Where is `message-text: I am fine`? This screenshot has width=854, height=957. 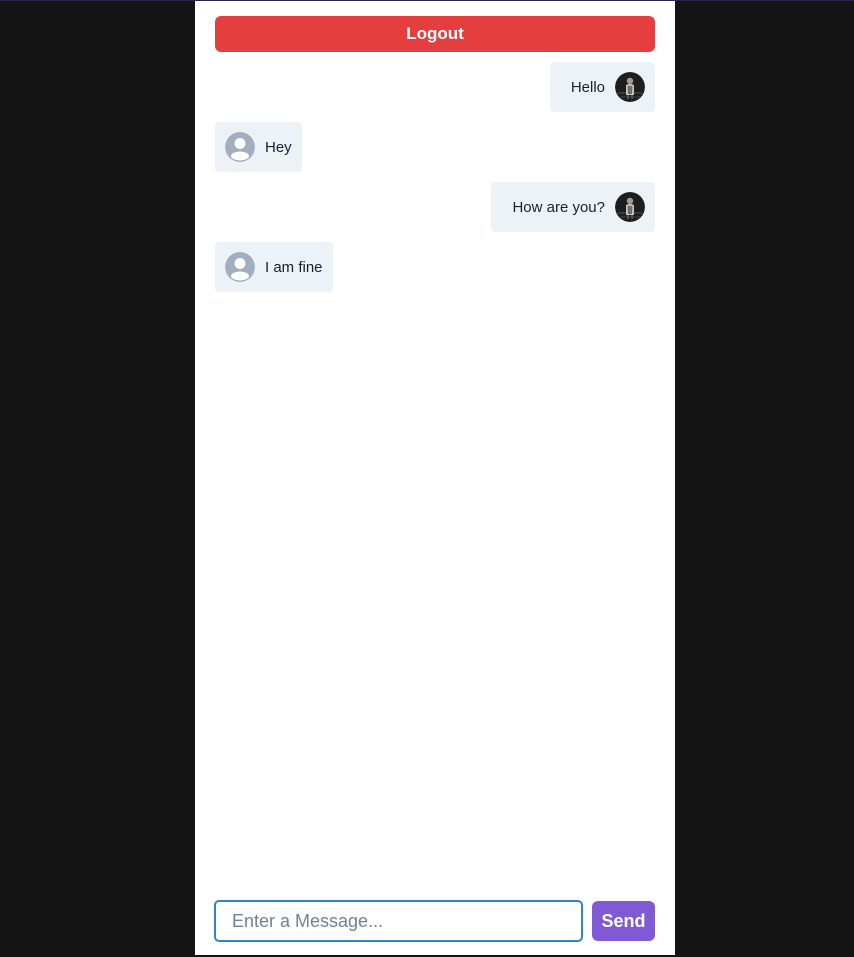 message-text: I am fine is located at coordinates (294, 267).